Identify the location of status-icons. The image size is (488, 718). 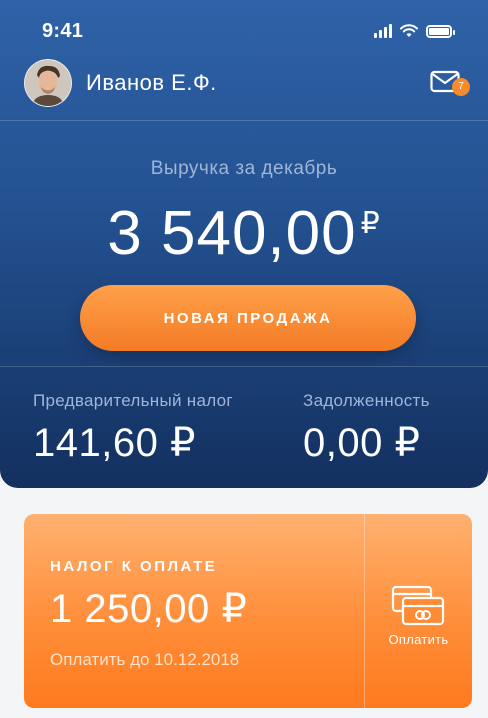
(414, 31).